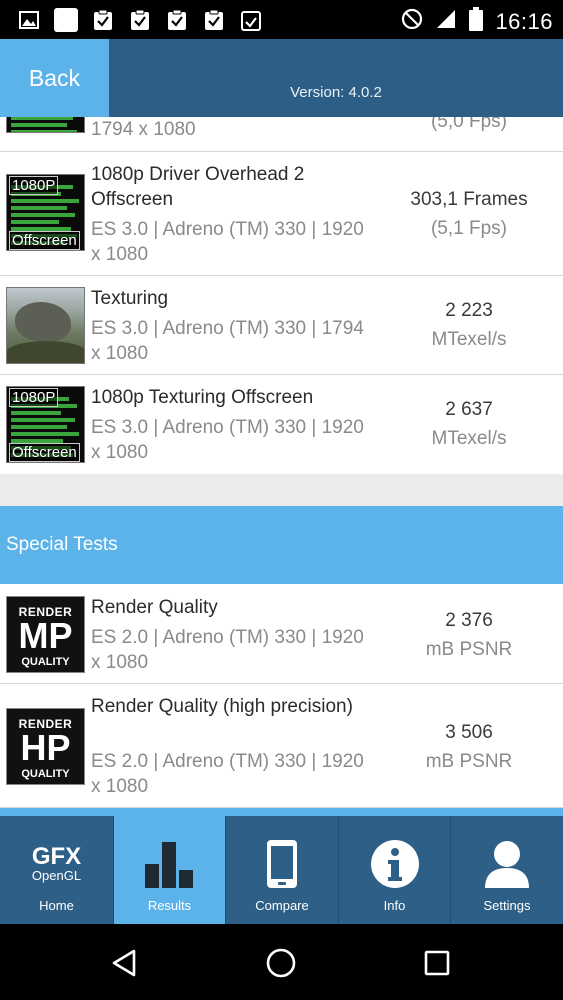  I want to click on badge-big-text: HP, so click(45, 747).